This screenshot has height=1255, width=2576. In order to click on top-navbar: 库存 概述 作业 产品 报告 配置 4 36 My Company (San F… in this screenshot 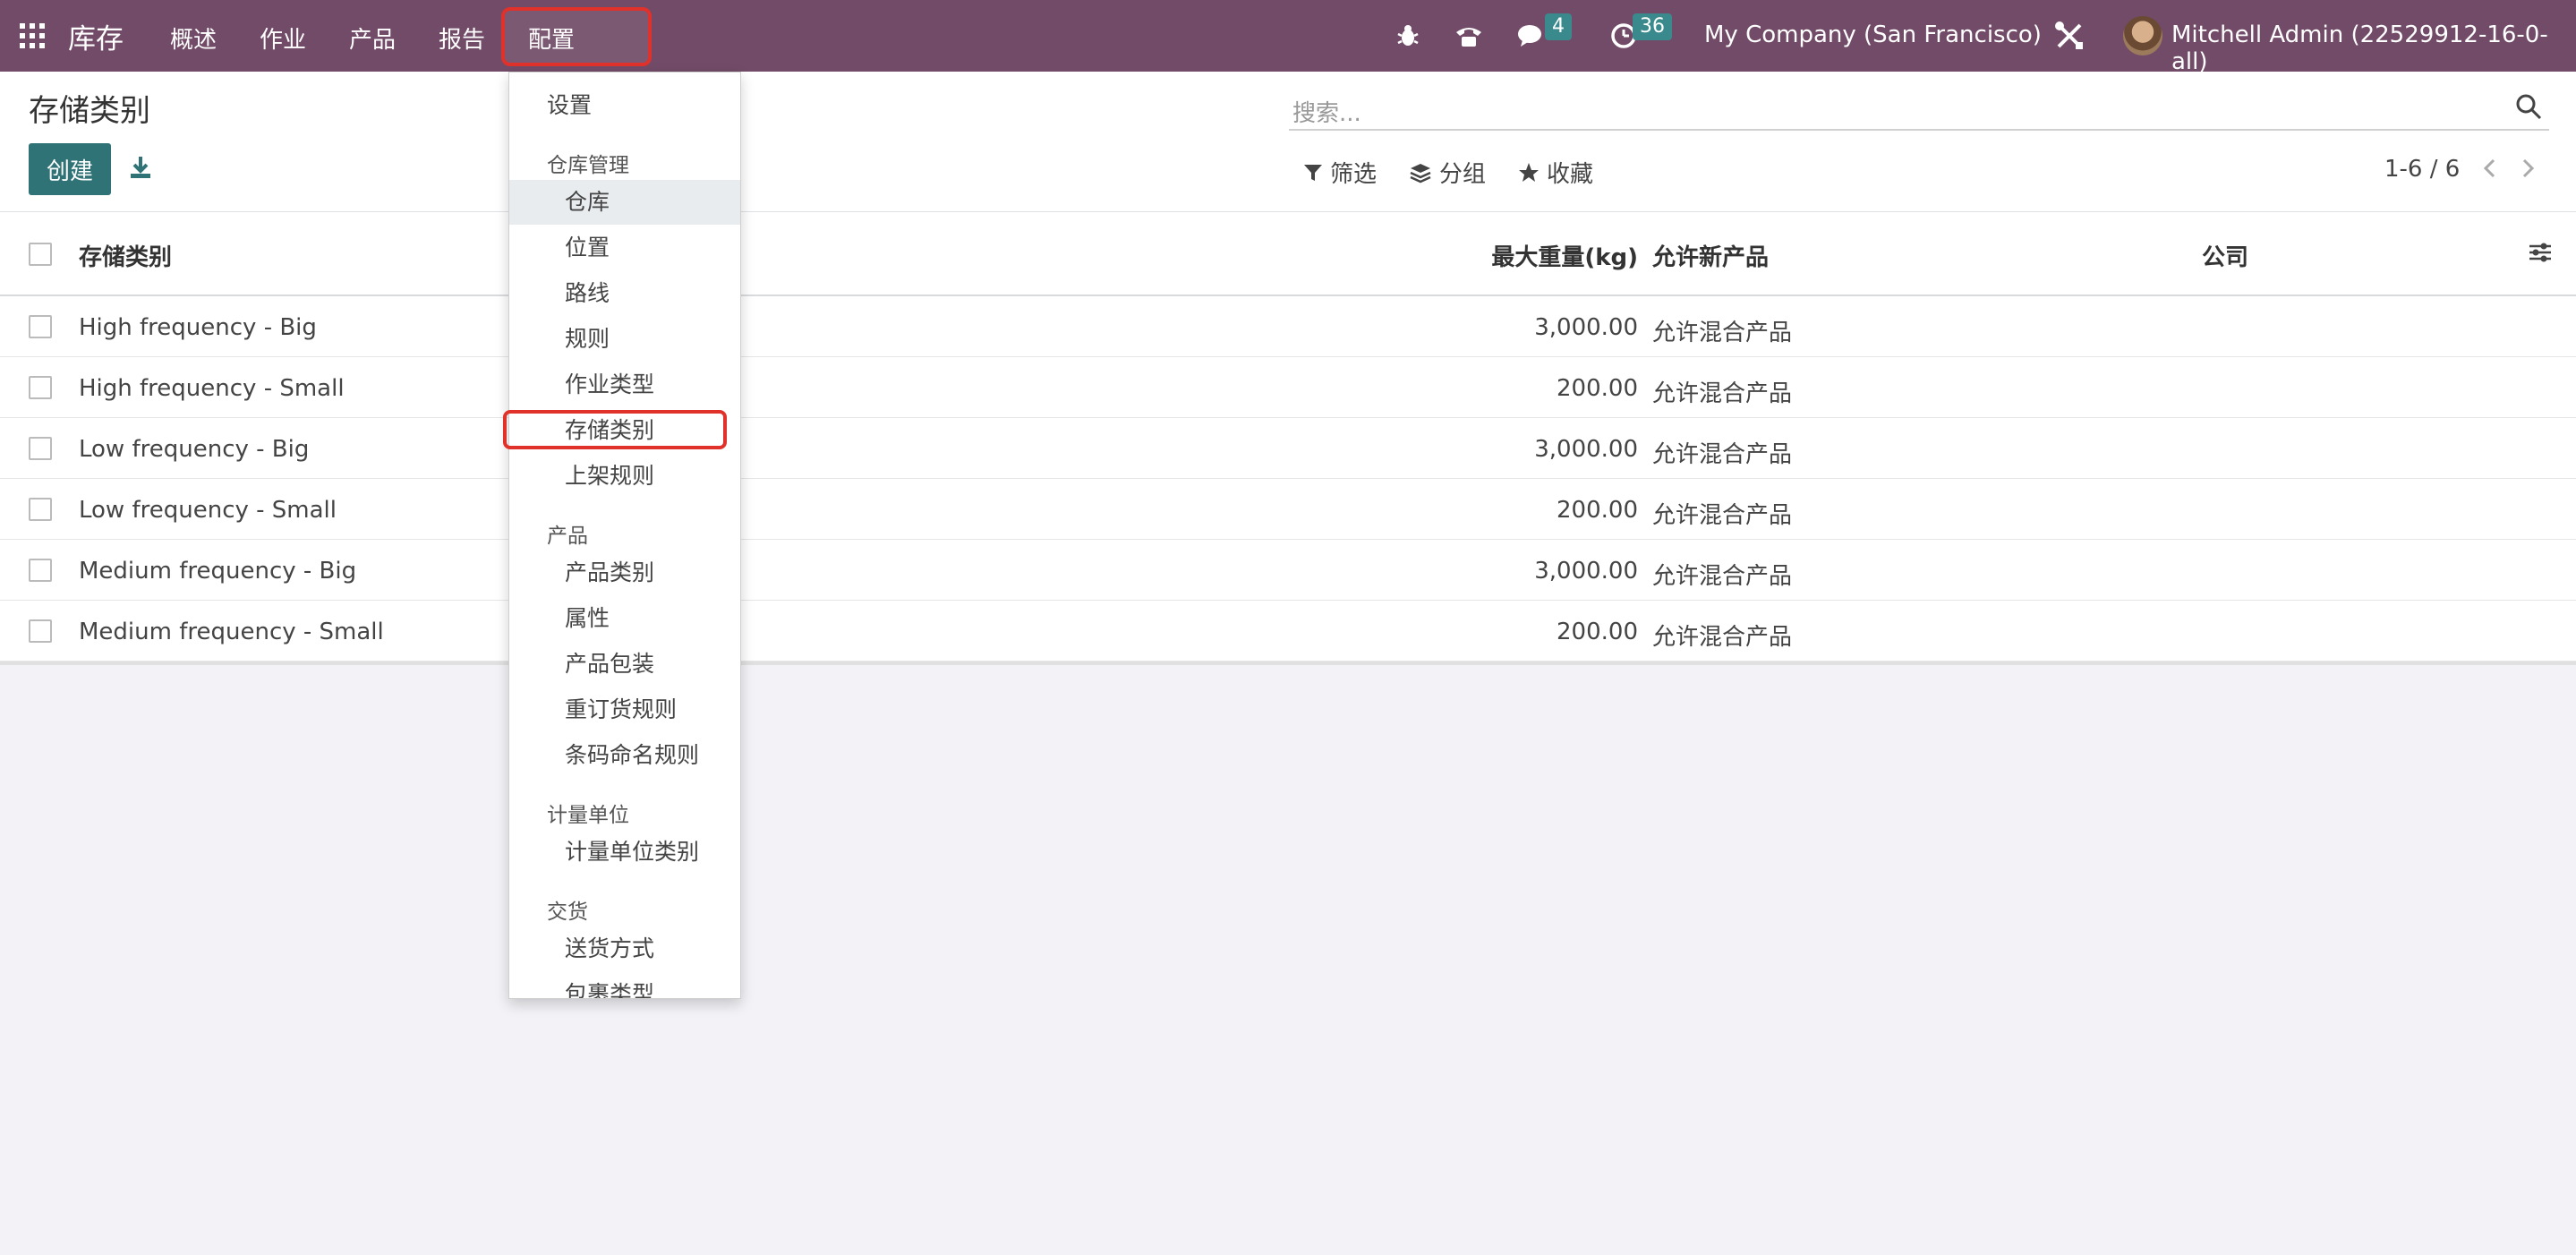, I will do `click(1288, 37)`.